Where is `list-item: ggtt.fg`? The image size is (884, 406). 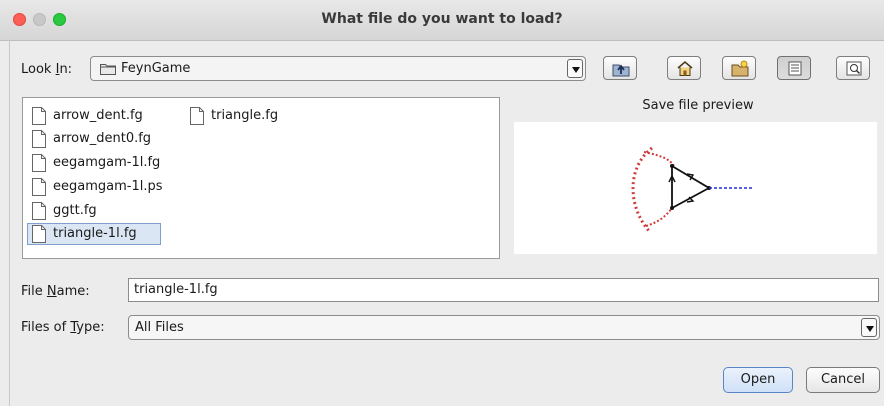 list-item: ggtt.fg is located at coordinates (99, 211).